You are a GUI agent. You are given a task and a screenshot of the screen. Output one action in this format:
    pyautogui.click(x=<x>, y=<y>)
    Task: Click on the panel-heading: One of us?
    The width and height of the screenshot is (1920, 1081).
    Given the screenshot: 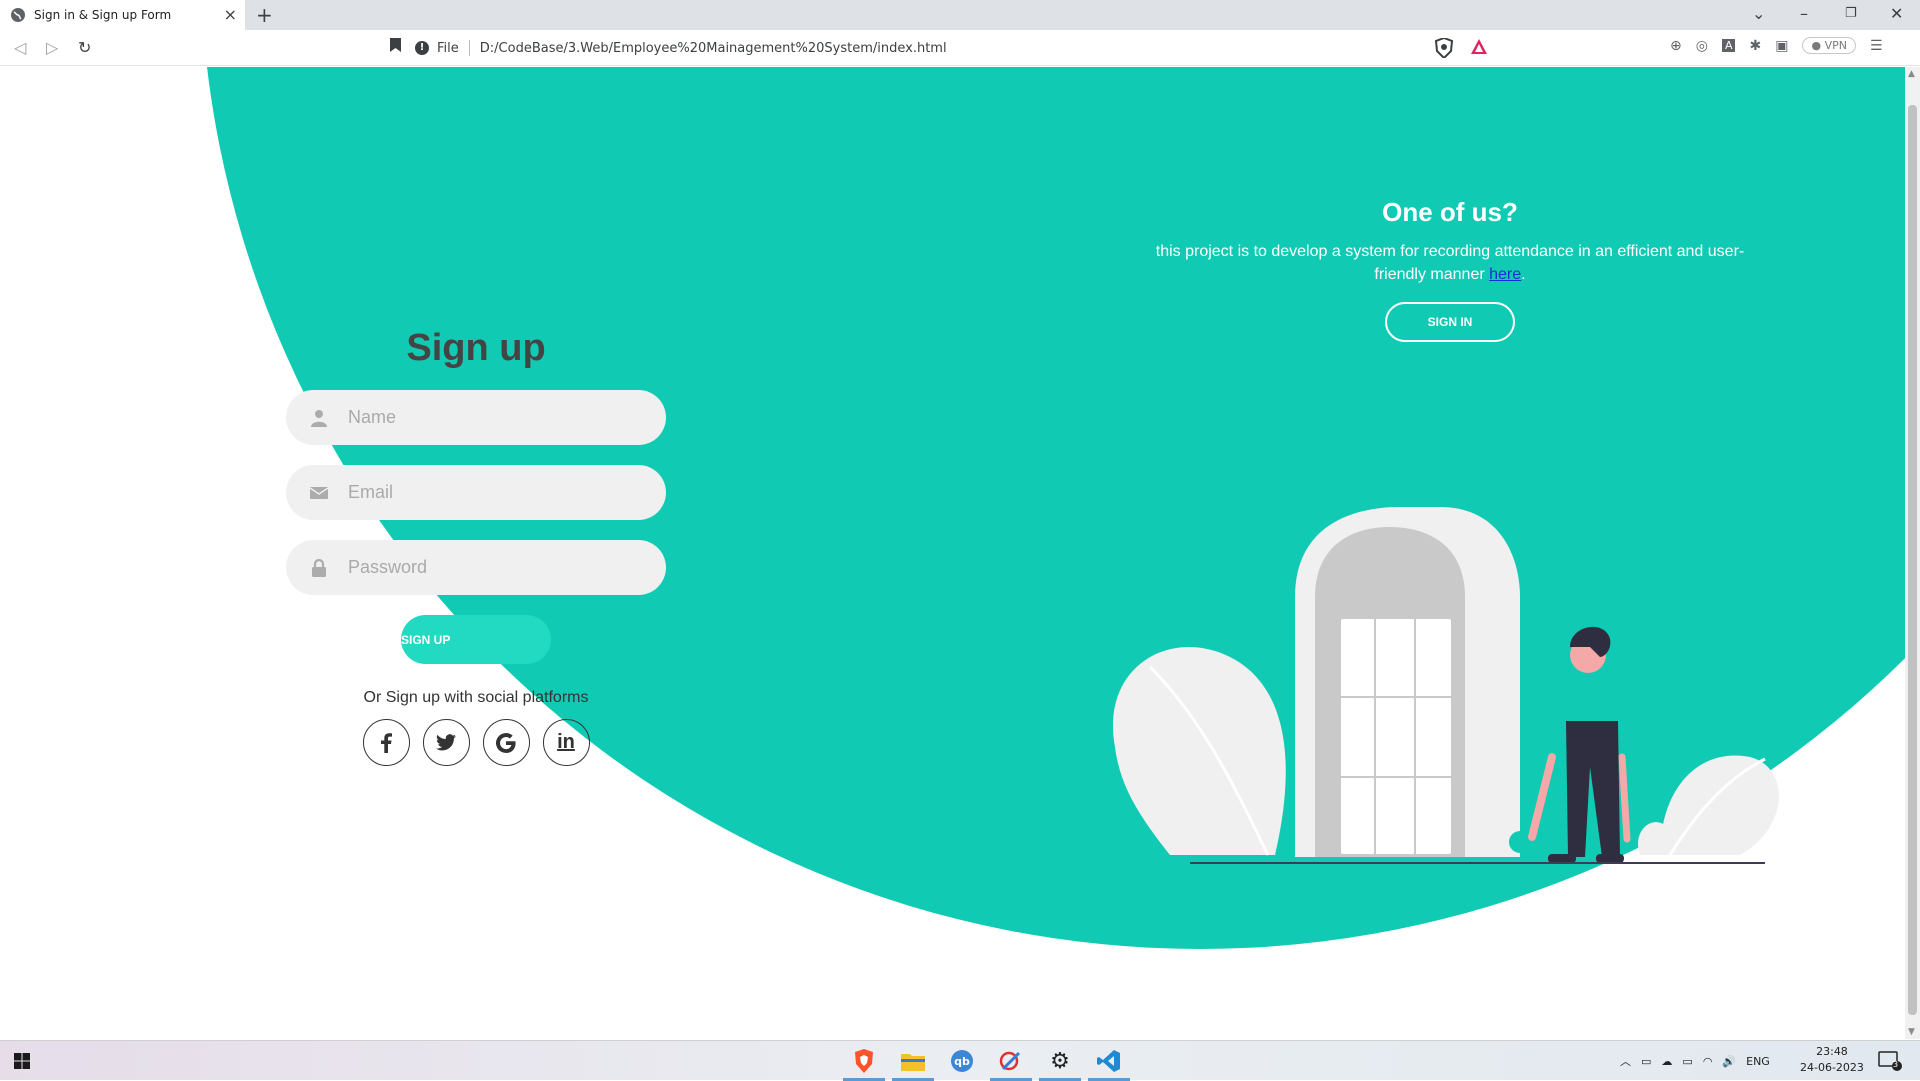 What is the action you would take?
    pyautogui.click(x=1450, y=212)
    